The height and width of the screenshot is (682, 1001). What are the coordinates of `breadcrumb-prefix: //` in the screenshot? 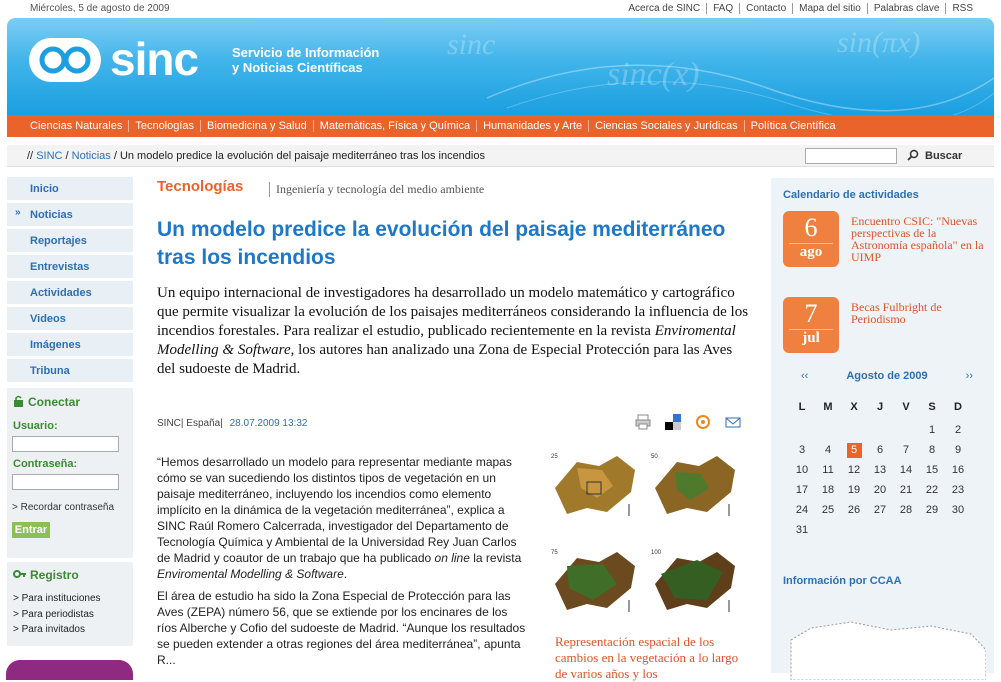 It's located at (30, 156).